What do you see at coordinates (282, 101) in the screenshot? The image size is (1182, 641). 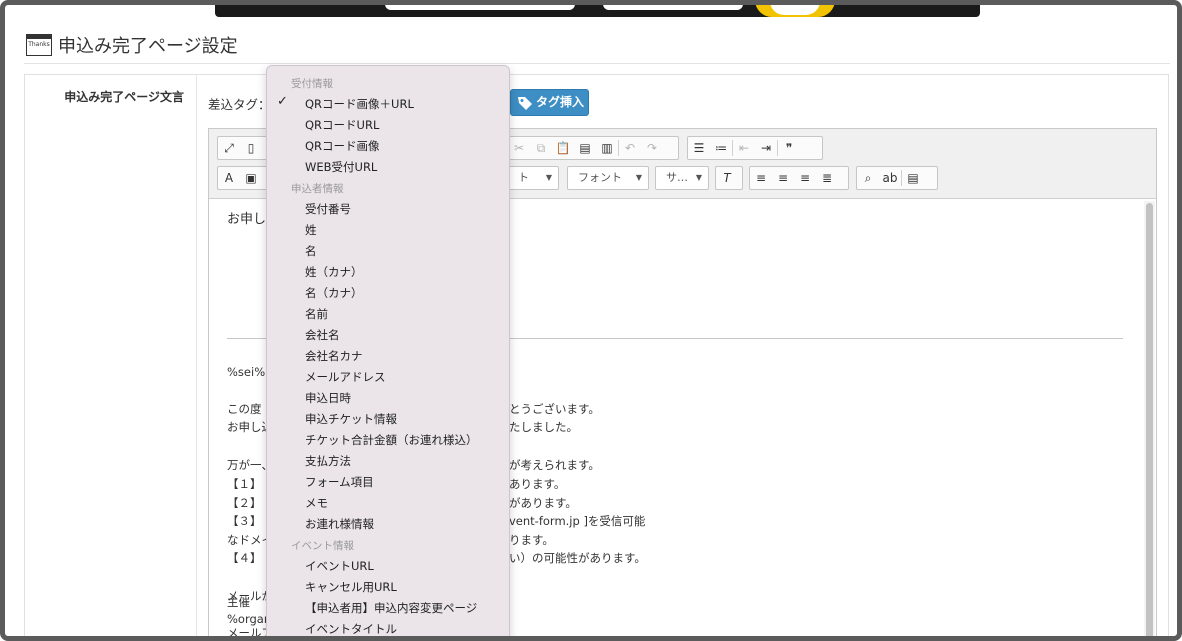 I see `checkmark-icon: ✓` at bounding box center [282, 101].